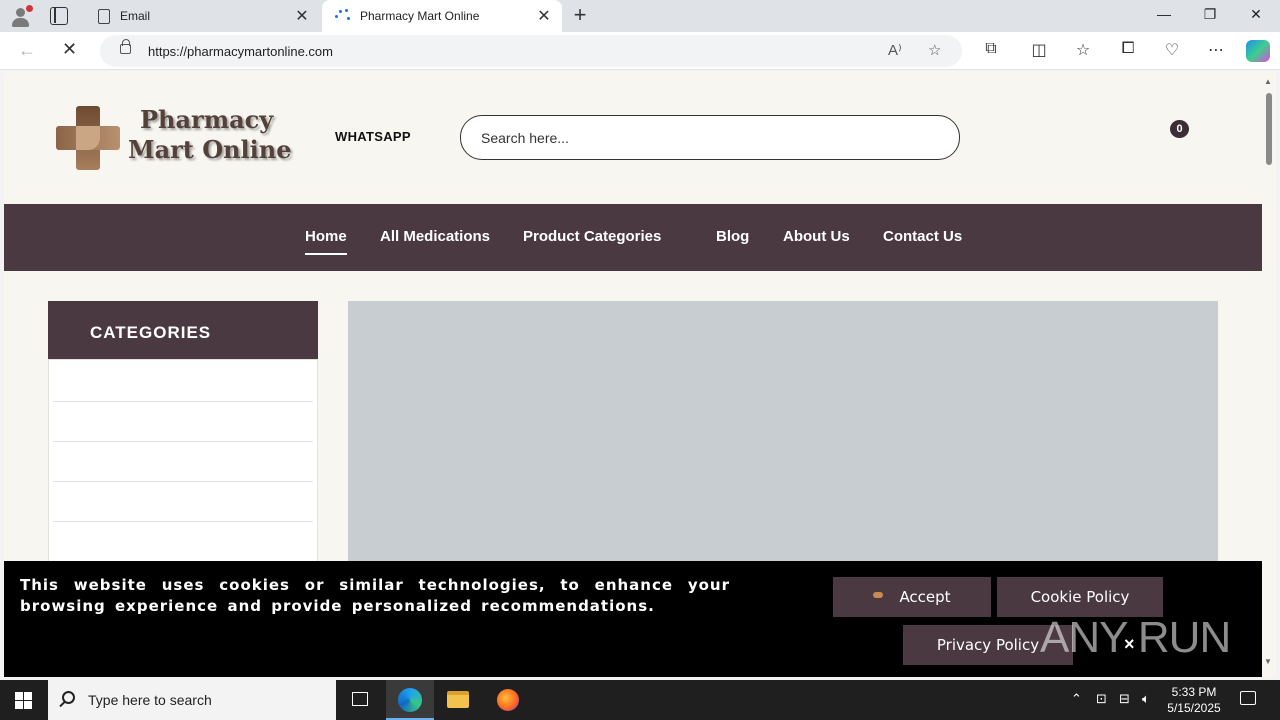 The image size is (1280, 720). I want to click on lock-icon, so click(125, 46).